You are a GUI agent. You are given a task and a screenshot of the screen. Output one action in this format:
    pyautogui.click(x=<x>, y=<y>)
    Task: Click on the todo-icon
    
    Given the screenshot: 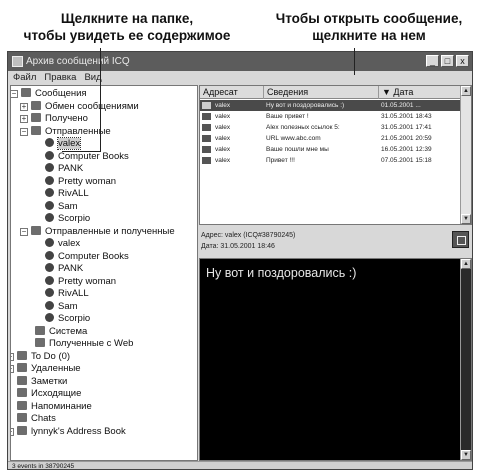 What is the action you would take?
    pyautogui.click(x=22, y=355)
    